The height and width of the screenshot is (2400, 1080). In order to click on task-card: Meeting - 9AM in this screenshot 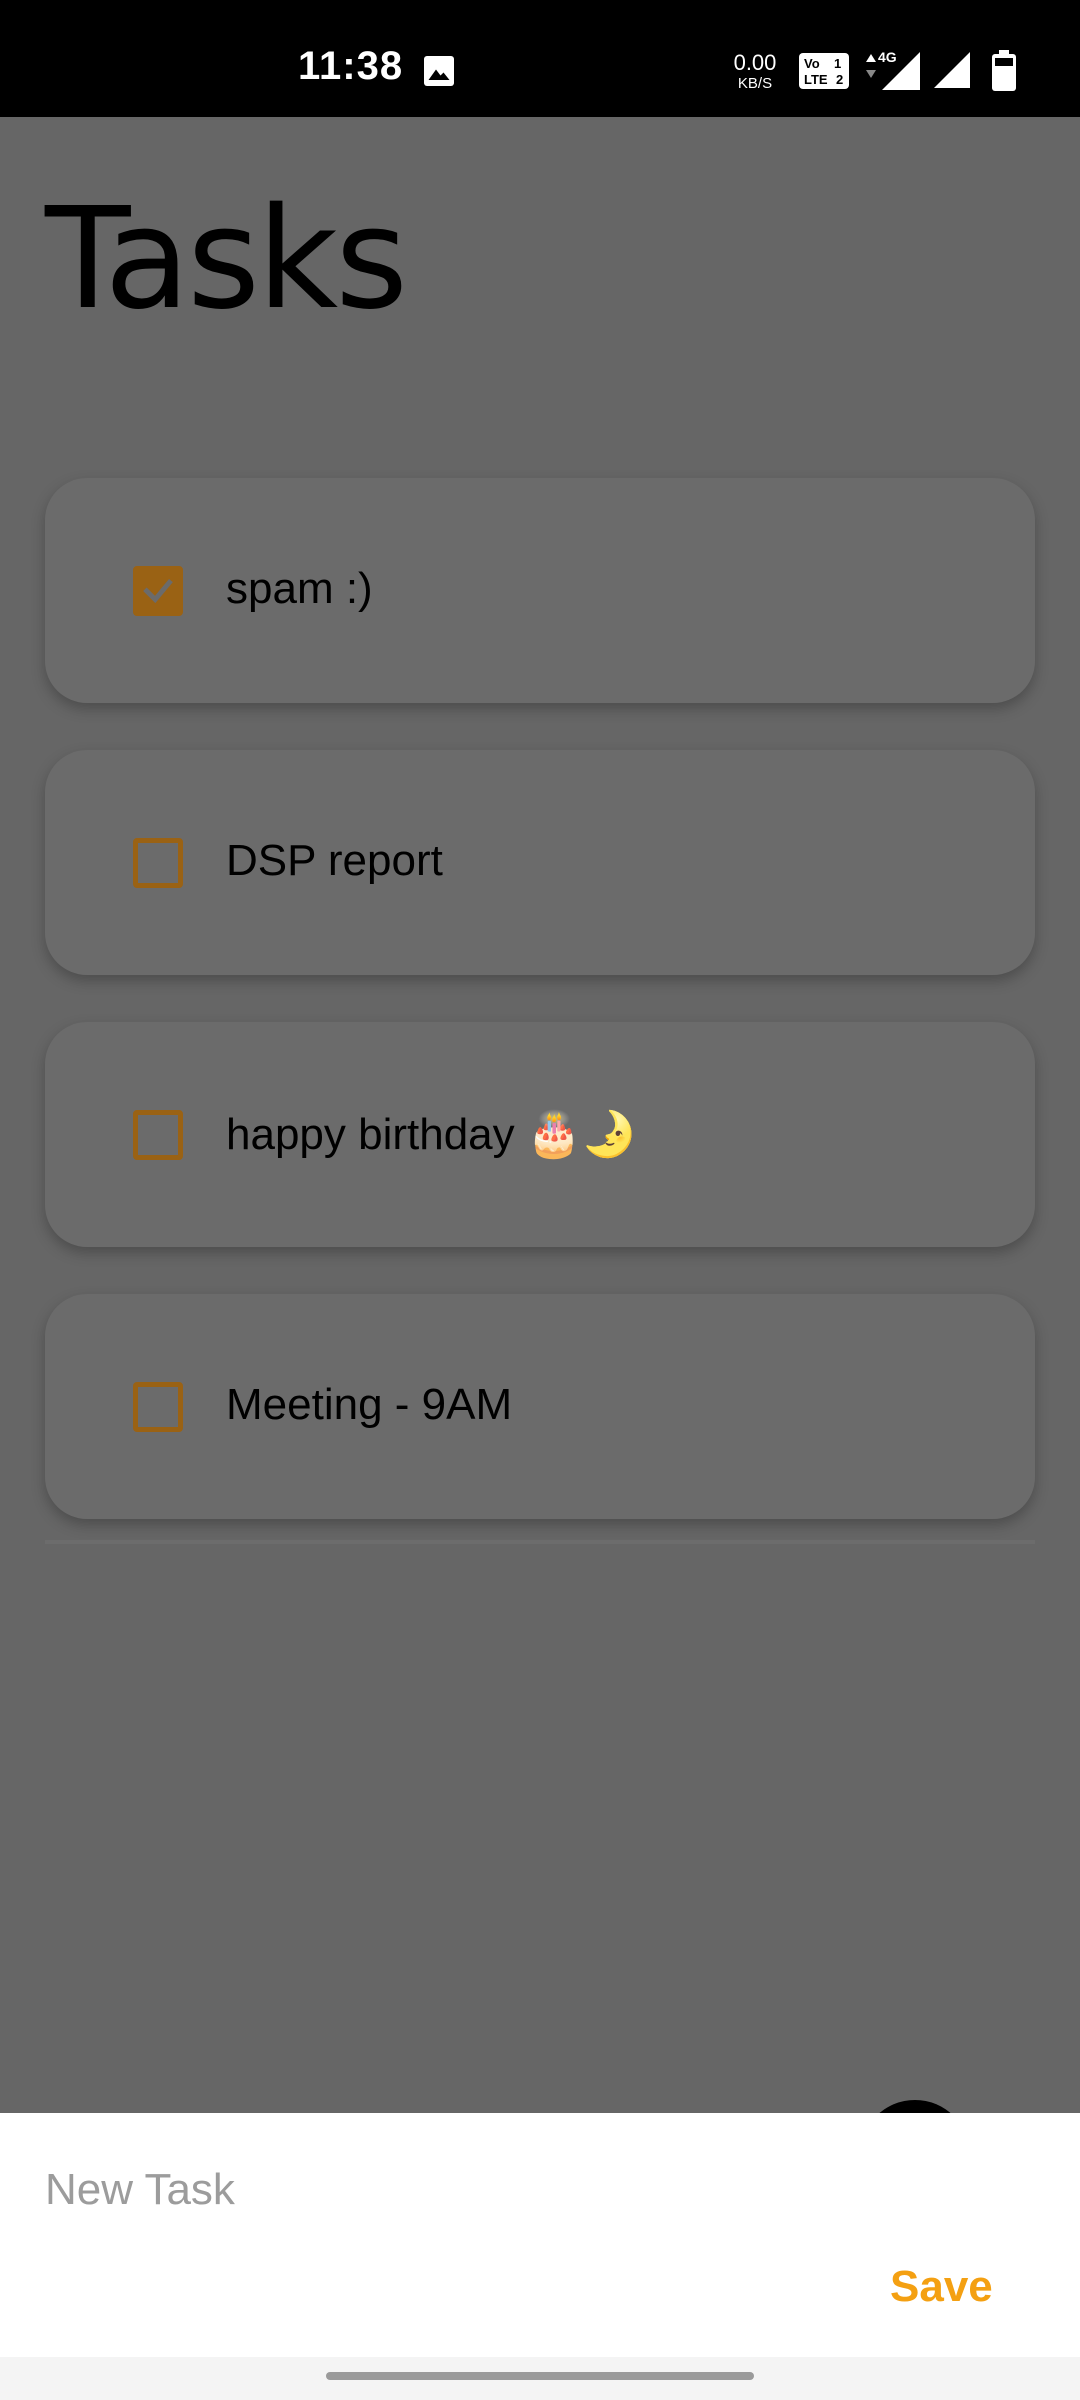, I will do `click(540, 1406)`.